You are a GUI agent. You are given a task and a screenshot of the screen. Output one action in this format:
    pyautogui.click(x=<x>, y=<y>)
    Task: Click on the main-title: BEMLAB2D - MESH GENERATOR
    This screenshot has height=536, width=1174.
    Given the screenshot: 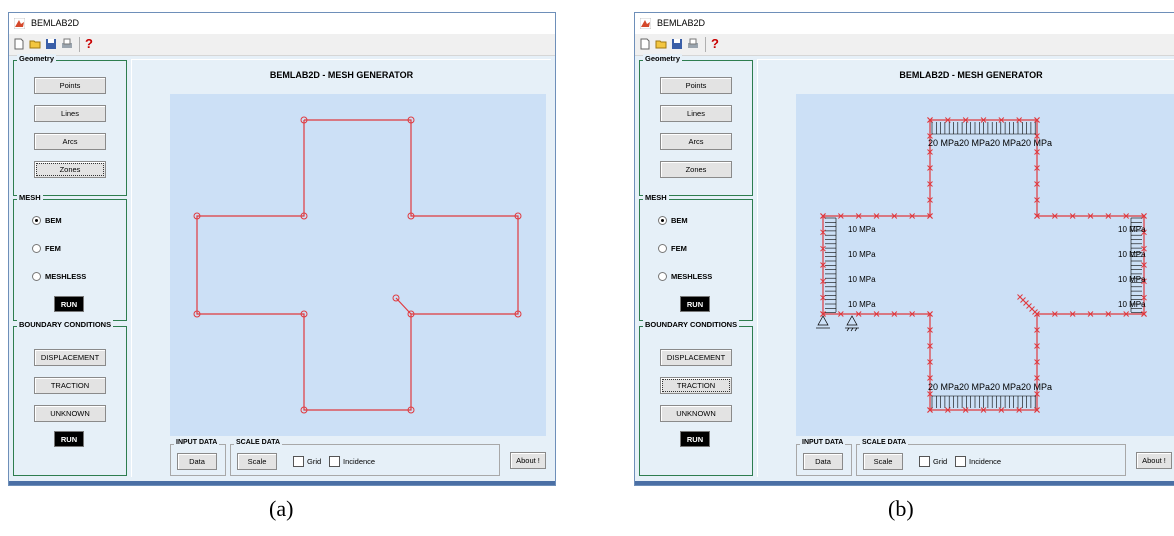 What is the action you would take?
    pyautogui.click(x=341, y=75)
    